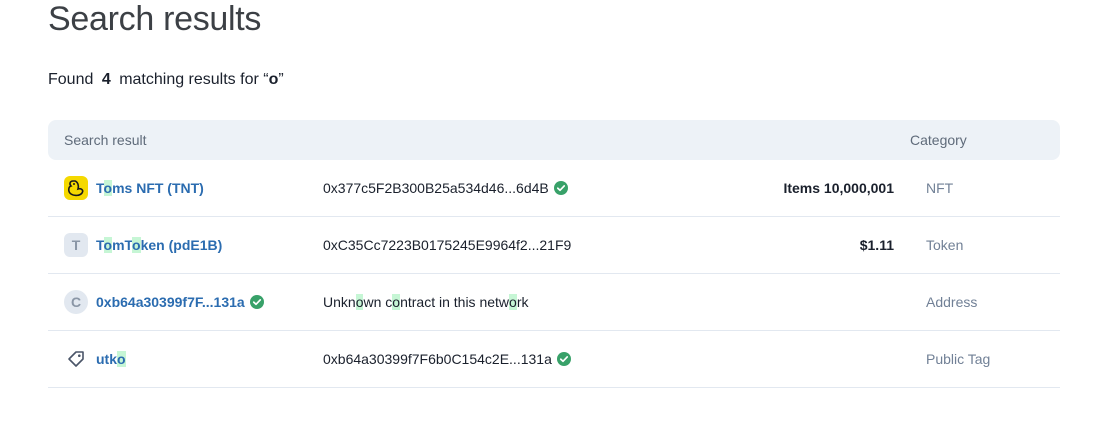 The image size is (1108, 428). I want to click on result-name-cell: C 0xb64a30399f7F...131a, so click(164, 302).